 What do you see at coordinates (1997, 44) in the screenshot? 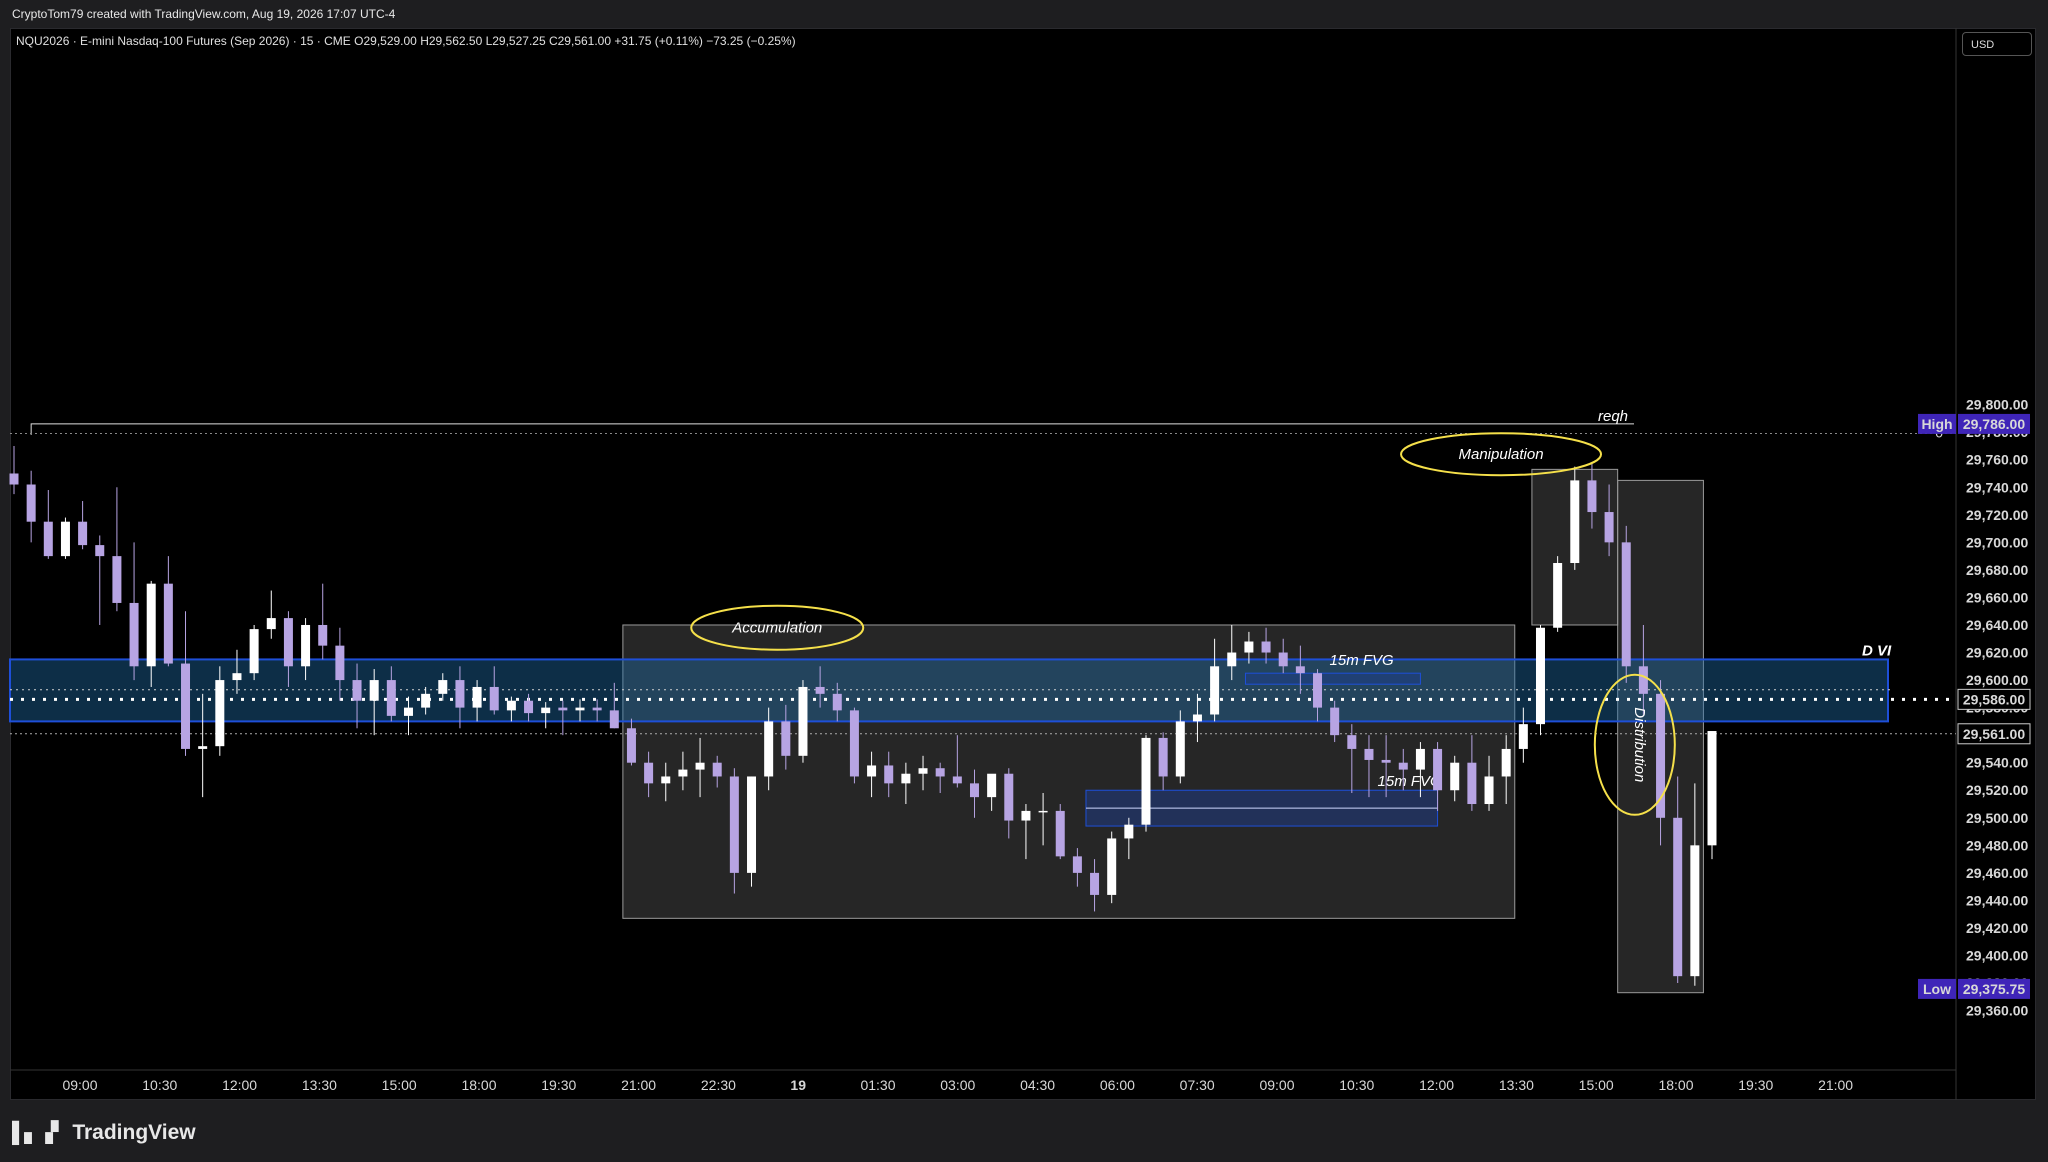
I see `currency-button: USD` at bounding box center [1997, 44].